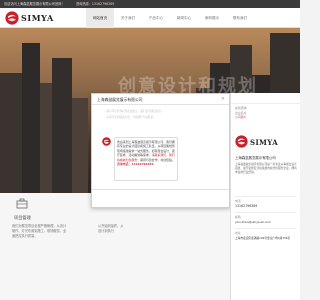 The width and height of the screenshot is (320, 300). I want to click on header: SIMYA 网站首页 关于我们 产品中心 新闻中心 案例展示 联系我们, so click(150, 18).